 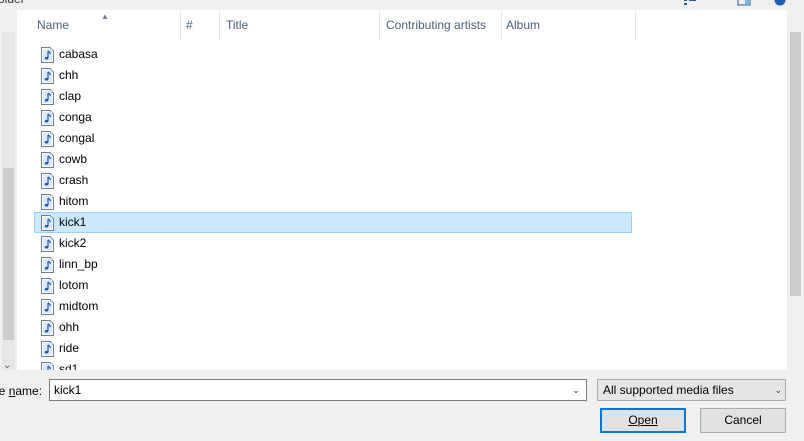 I want to click on file-row: sd1, so click(x=333, y=364).